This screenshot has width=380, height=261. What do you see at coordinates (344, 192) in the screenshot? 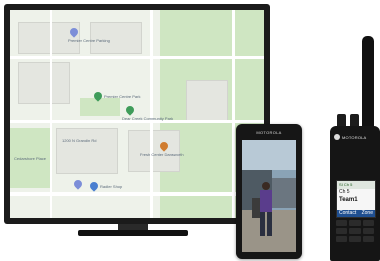
I see `radio-zone-text: Ch 5` at bounding box center [344, 192].